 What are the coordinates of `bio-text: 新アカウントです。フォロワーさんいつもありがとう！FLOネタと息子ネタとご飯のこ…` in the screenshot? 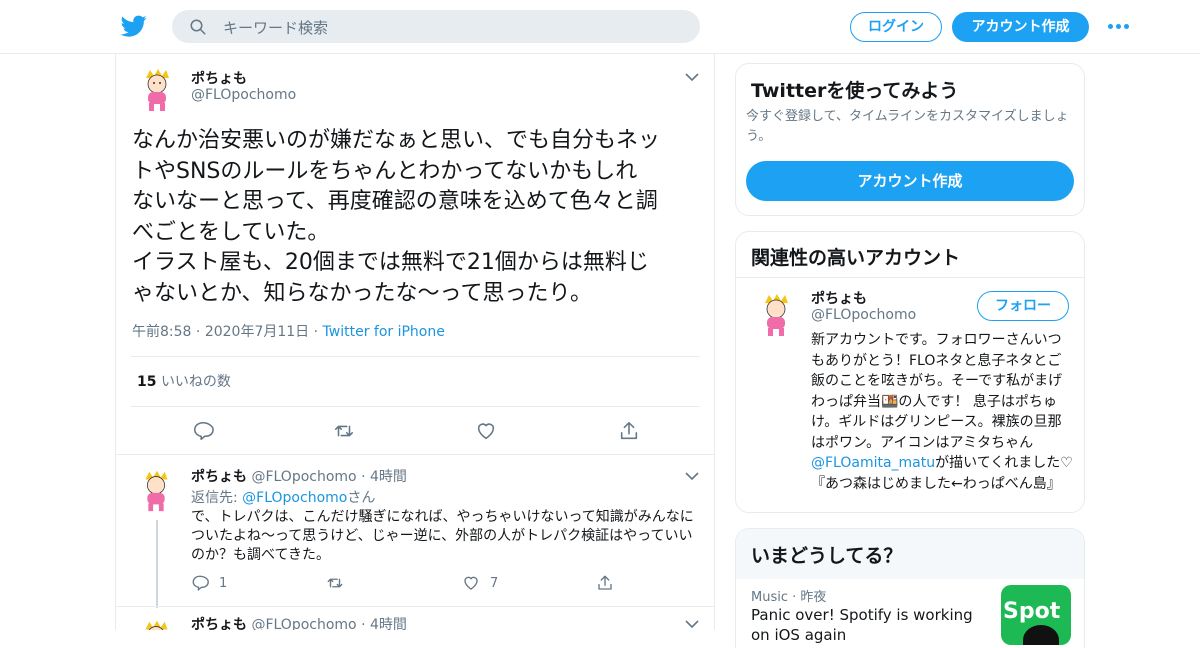 It's located at (937, 391).